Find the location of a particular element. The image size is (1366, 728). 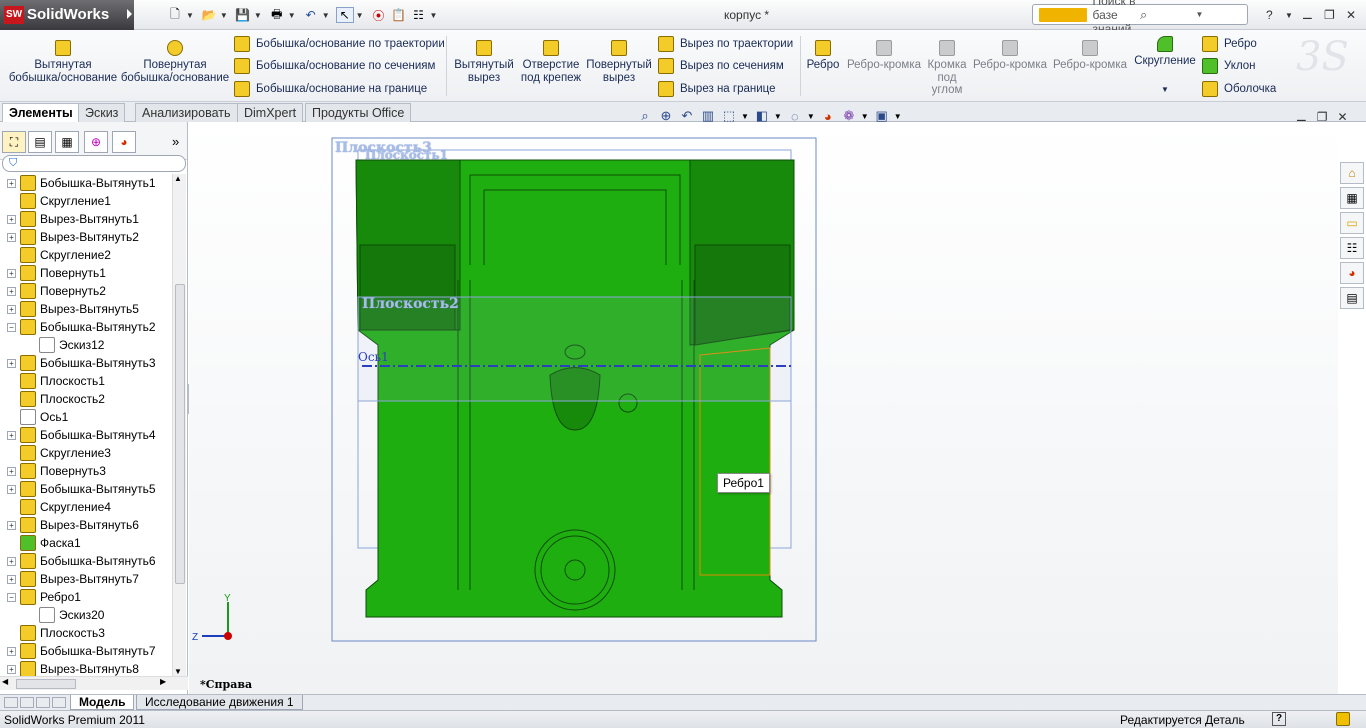

tree-item: Плоскость1 is located at coordinates (52, 381).